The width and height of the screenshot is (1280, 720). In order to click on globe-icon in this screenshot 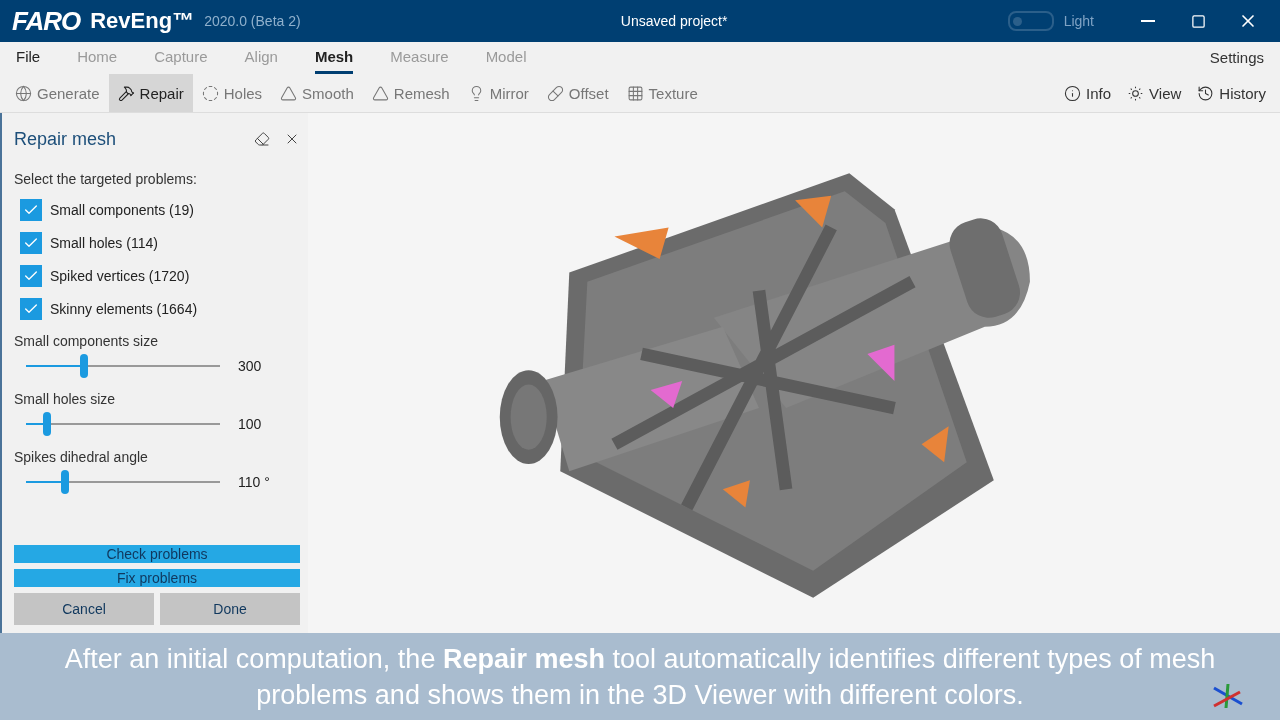, I will do `click(23, 93)`.